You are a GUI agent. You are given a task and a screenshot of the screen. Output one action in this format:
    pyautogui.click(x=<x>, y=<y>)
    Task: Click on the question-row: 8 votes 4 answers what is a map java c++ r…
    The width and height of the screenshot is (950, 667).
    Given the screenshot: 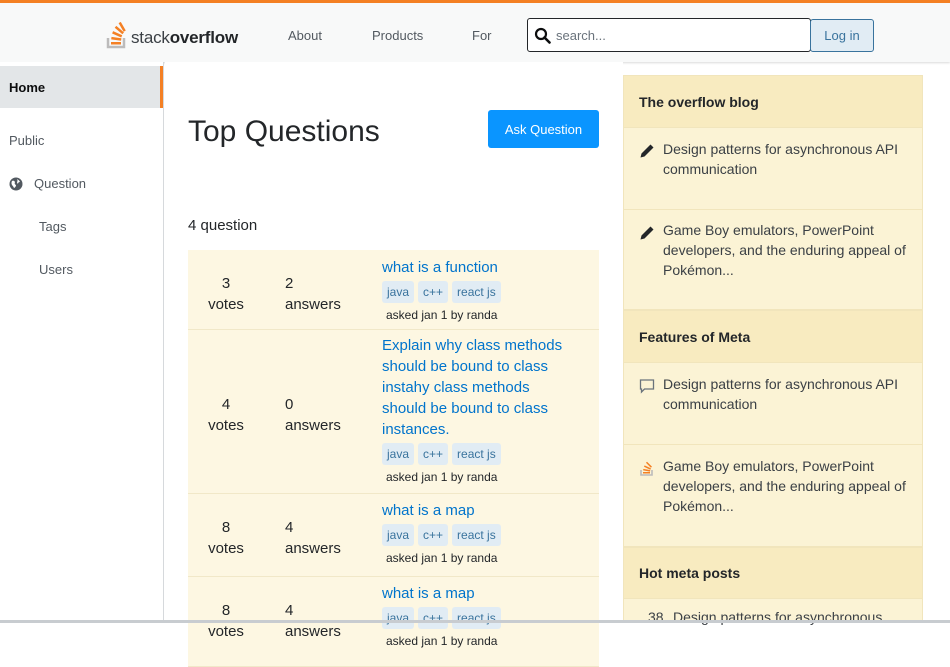 What is the action you would take?
    pyautogui.click(x=393, y=535)
    